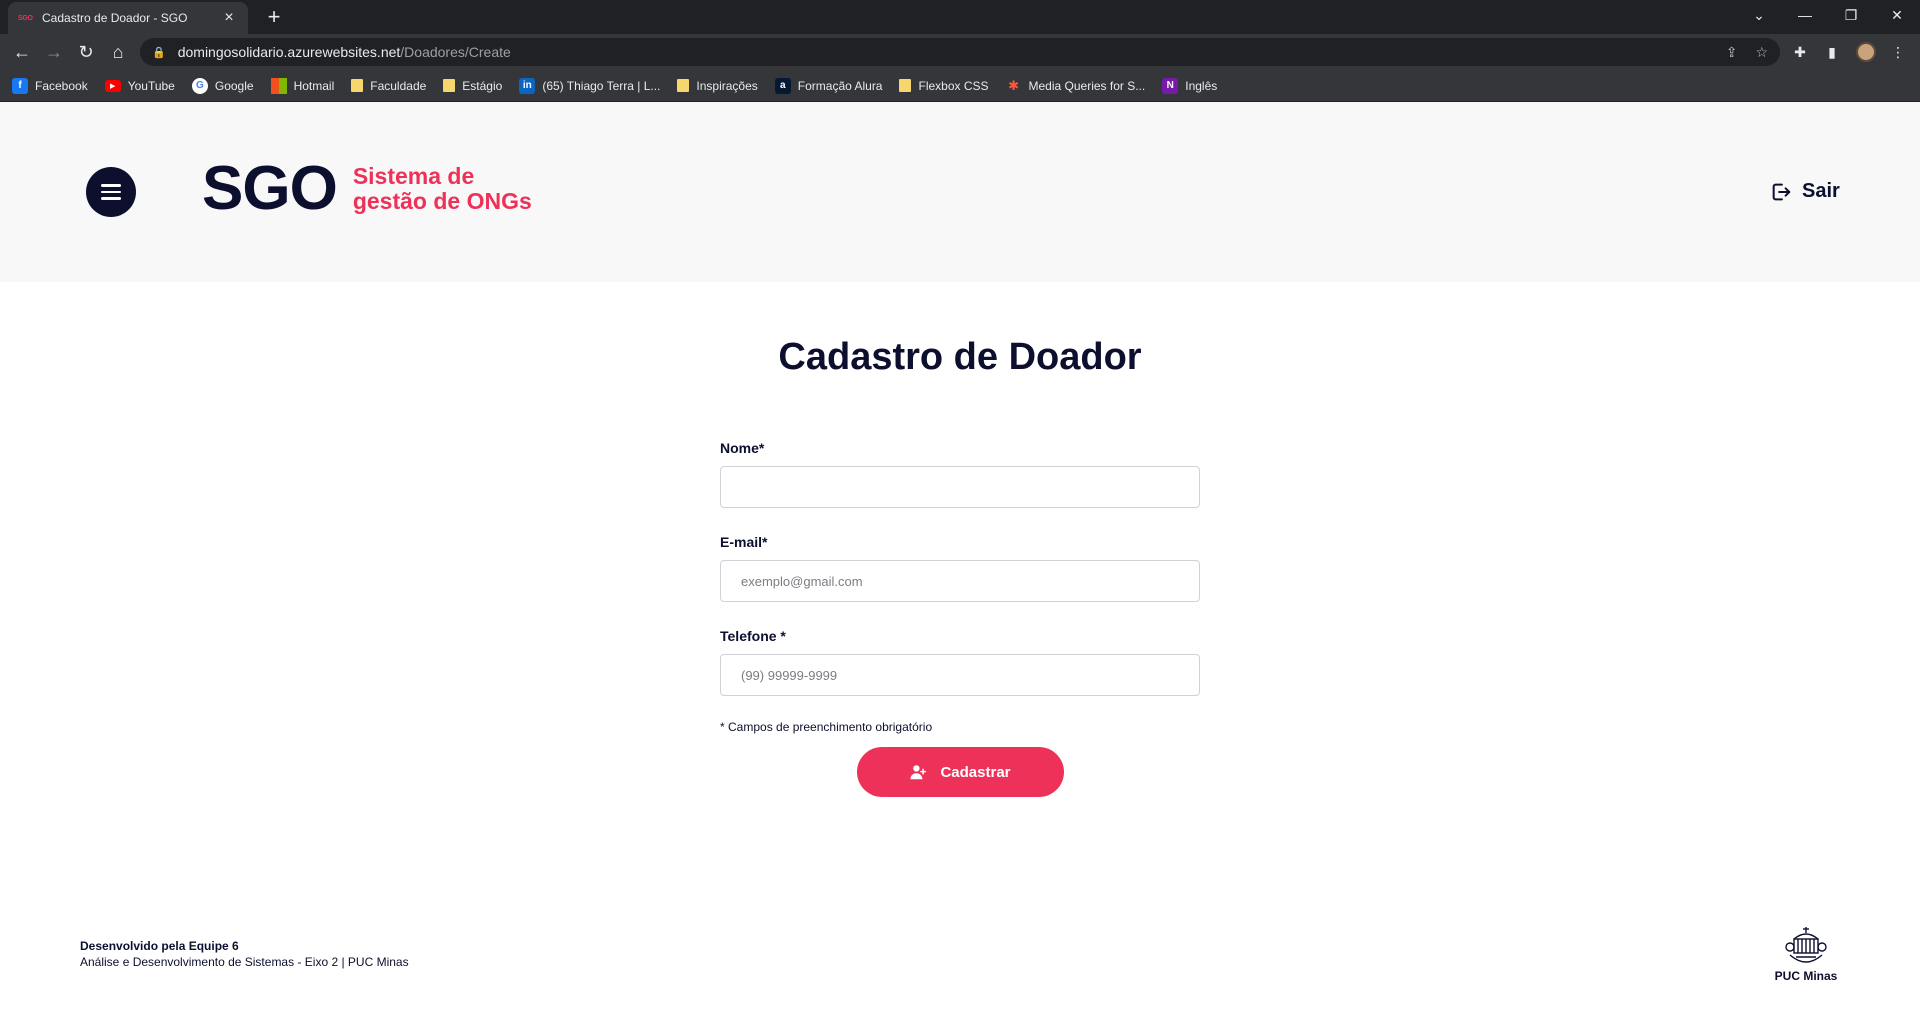 This screenshot has width=1920, height=1032. I want to click on home-button: ⌂, so click(118, 52).